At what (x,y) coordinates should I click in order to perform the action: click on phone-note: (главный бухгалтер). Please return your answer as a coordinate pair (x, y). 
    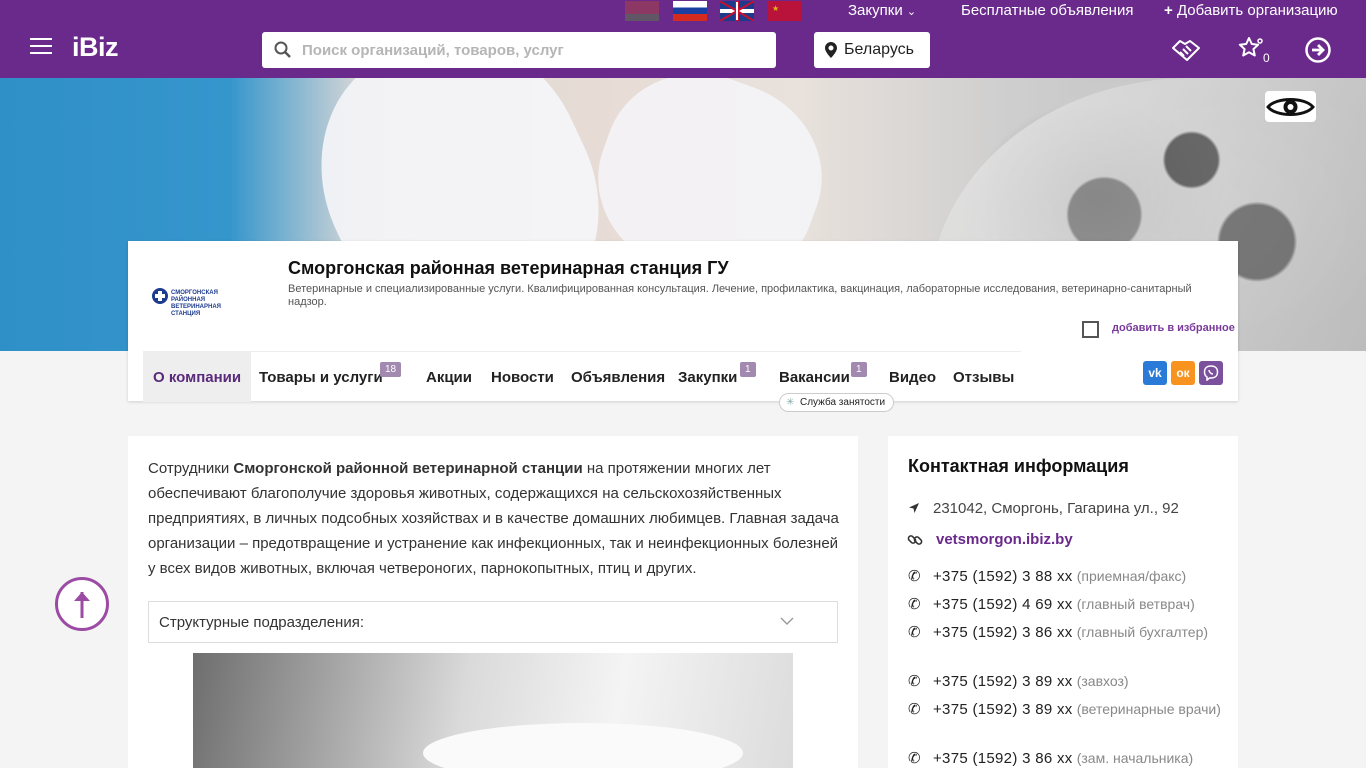
    Looking at the image, I should click on (1142, 632).